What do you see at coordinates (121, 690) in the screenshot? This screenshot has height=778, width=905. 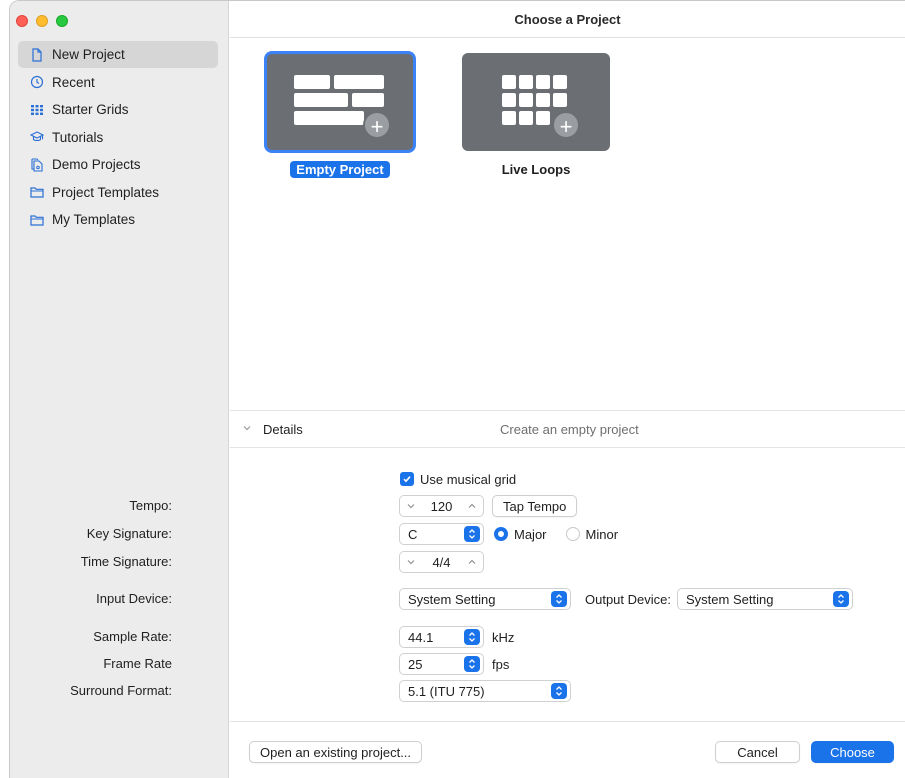 I see `surround-format-label: Surround Format:` at bounding box center [121, 690].